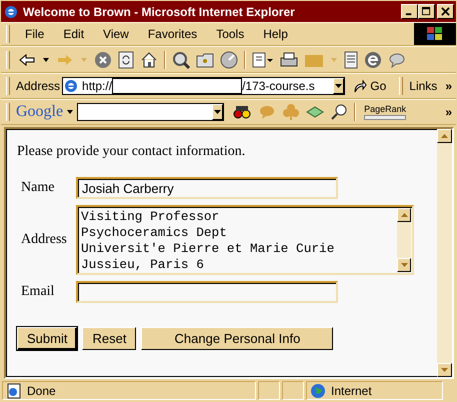  Describe the element at coordinates (207, 292) in the screenshot. I see `text-field` at that location.